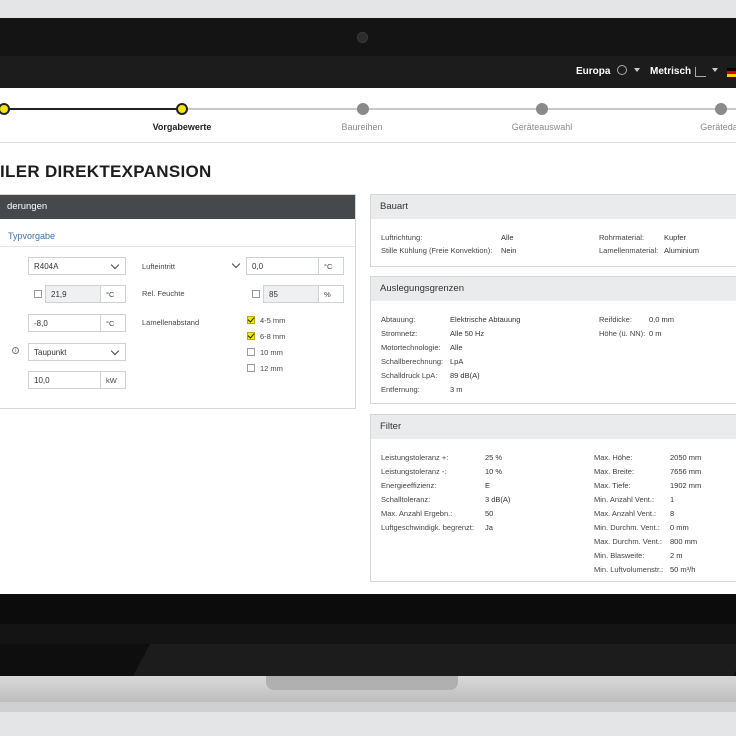 This screenshot has width=736, height=736. What do you see at coordinates (683, 569) in the screenshot?
I see `summary-value: 50 m³/h` at bounding box center [683, 569].